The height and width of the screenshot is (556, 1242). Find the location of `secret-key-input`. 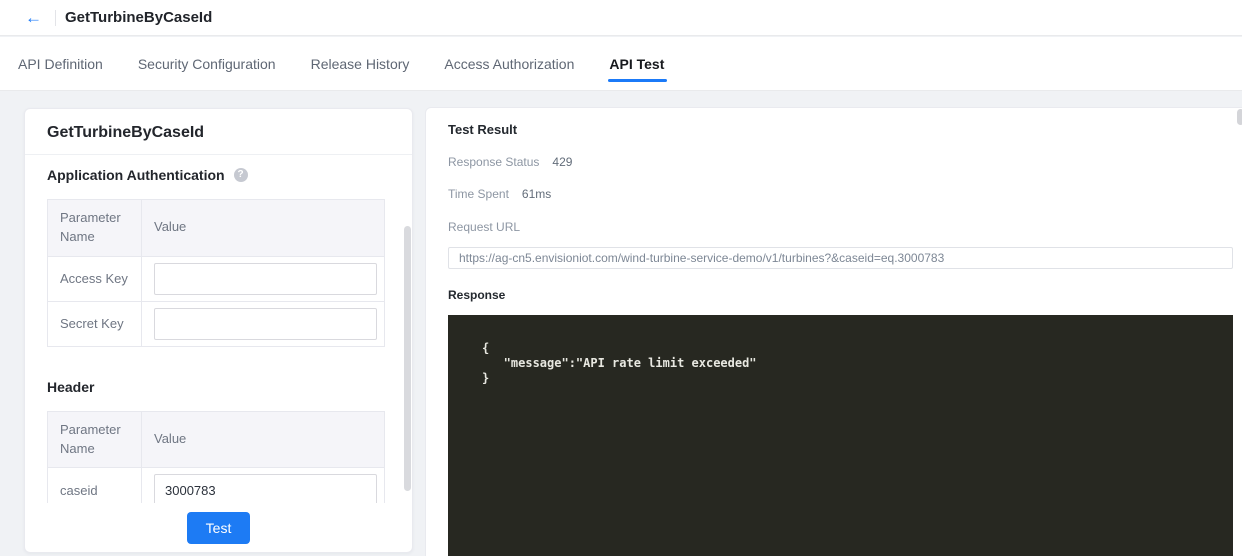

secret-key-input is located at coordinates (265, 323).